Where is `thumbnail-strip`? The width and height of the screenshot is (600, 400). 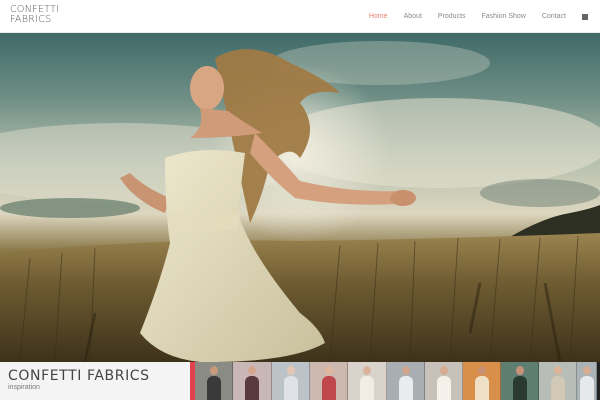 thumbnail-strip is located at coordinates (396, 381).